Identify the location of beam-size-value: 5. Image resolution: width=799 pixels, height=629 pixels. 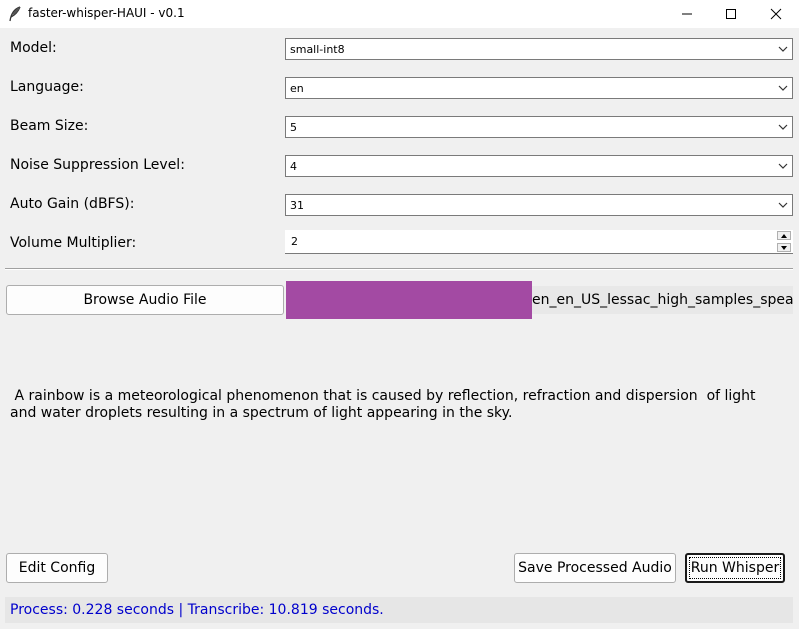
(293, 127).